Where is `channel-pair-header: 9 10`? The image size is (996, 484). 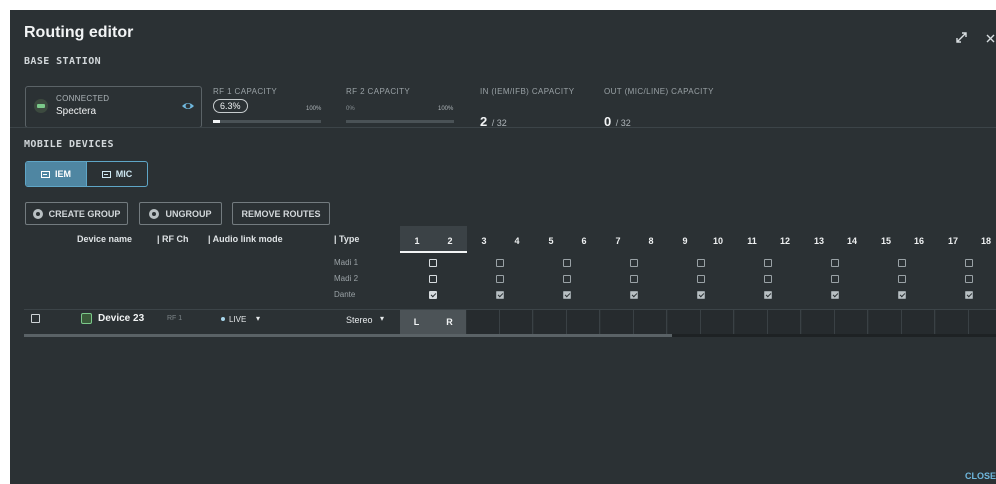 channel-pair-header: 9 10 is located at coordinates (701, 239).